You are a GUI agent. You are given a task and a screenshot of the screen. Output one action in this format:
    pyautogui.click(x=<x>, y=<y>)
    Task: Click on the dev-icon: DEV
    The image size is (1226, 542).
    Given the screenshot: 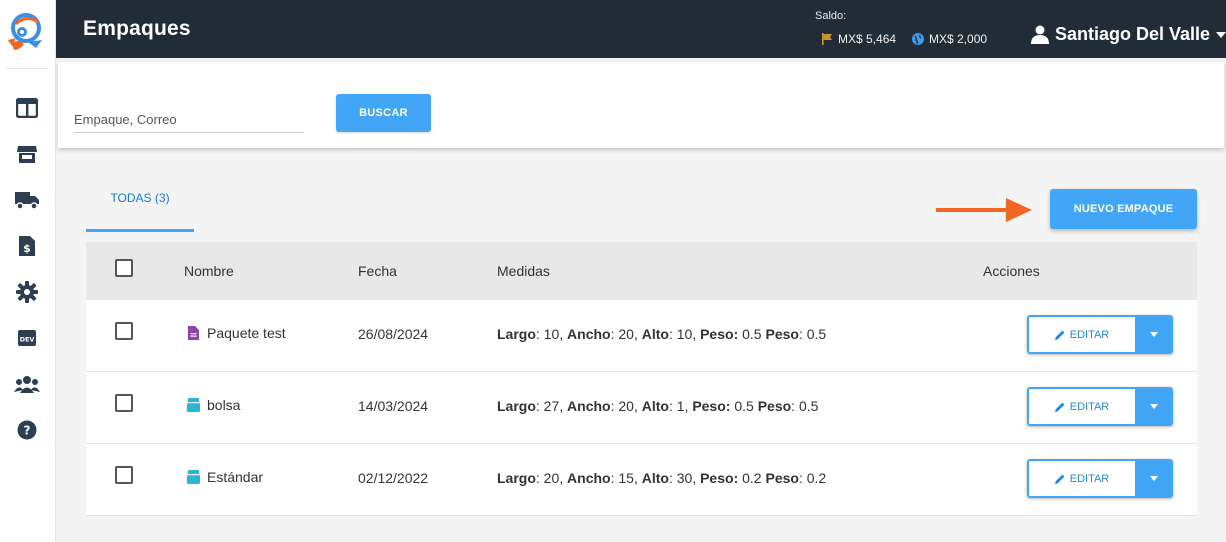 What is the action you would take?
    pyautogui.click(x=27, y=338)
    